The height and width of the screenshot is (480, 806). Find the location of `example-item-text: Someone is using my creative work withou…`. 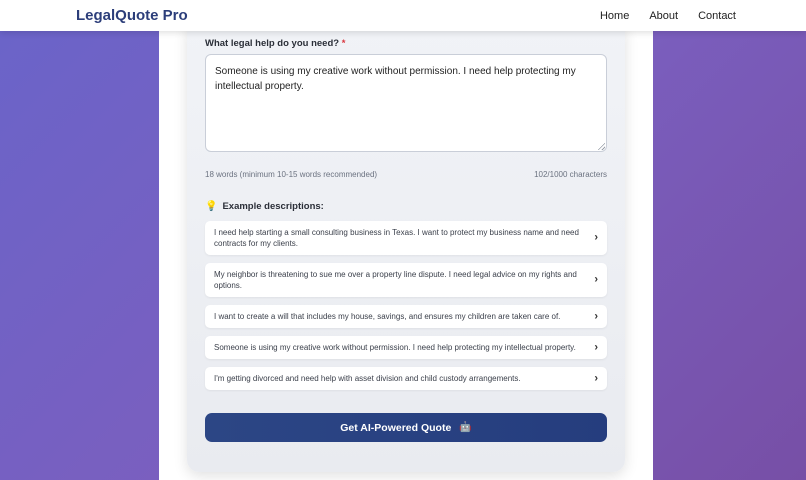

example-item-text: Someone is using my creative work withou… is located at coordinates (395, 347).